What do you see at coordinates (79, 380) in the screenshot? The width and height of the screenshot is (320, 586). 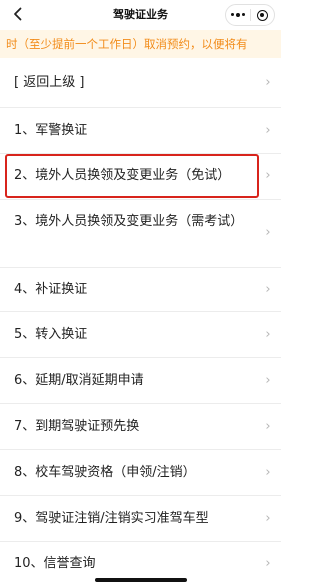 I see `menu-item-label: 6、延期/取消延期申请` at bounding box center [79, 380].